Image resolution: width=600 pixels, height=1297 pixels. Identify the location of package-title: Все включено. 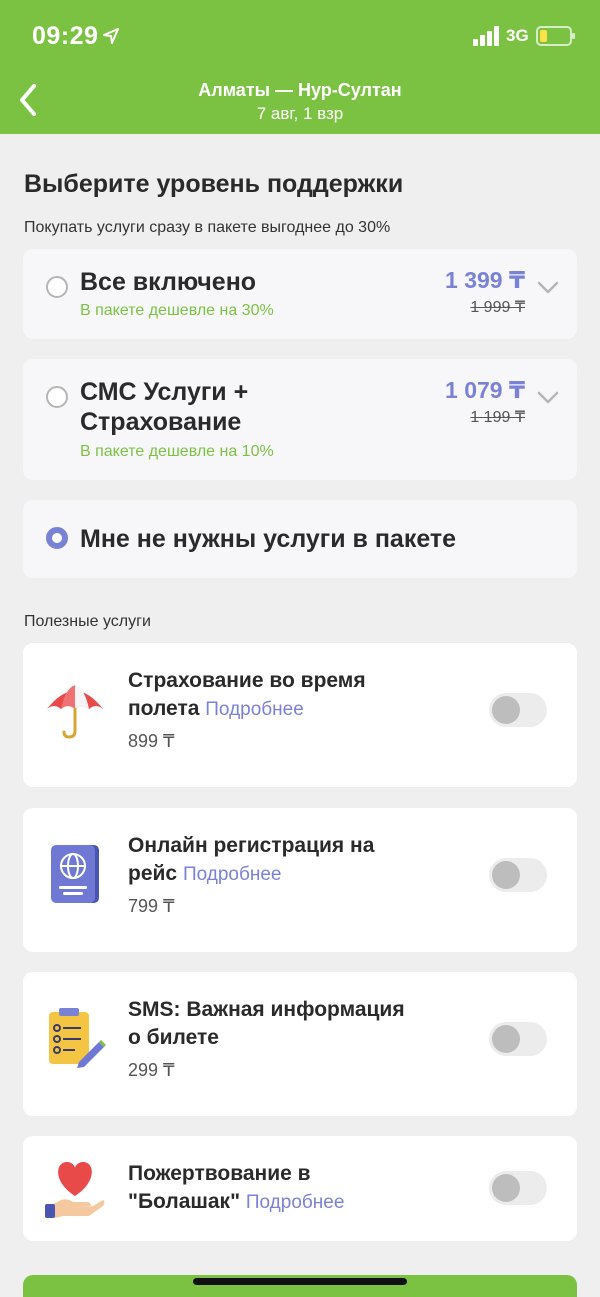
(168, 282).